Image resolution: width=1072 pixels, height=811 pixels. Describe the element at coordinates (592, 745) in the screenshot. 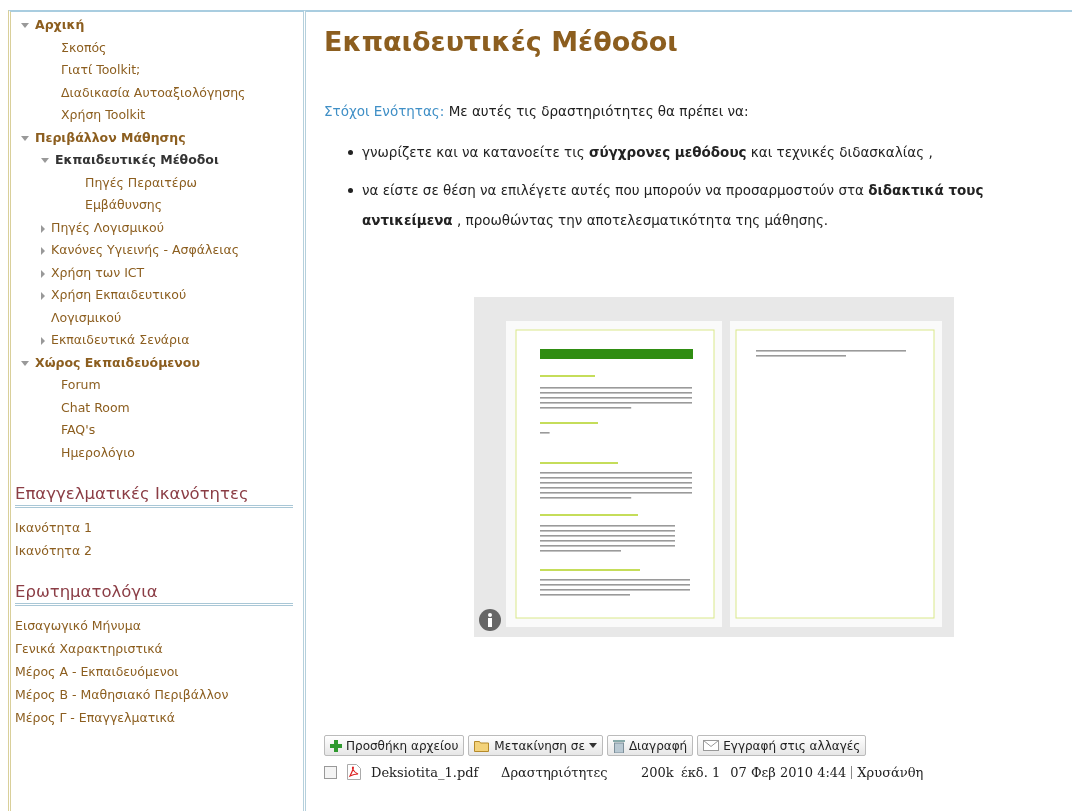

I see `caret-icon` at that location.